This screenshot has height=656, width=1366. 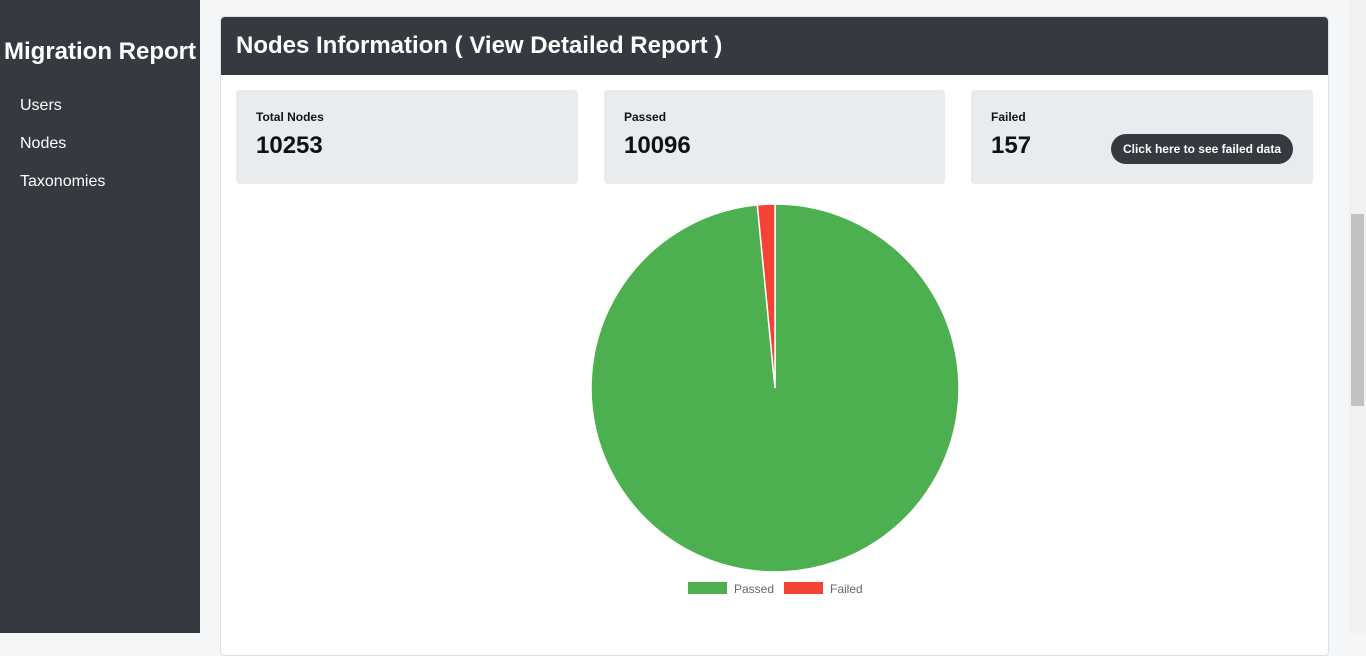 I want to click on legend-swatch-failed, so click(x=803, y=588).